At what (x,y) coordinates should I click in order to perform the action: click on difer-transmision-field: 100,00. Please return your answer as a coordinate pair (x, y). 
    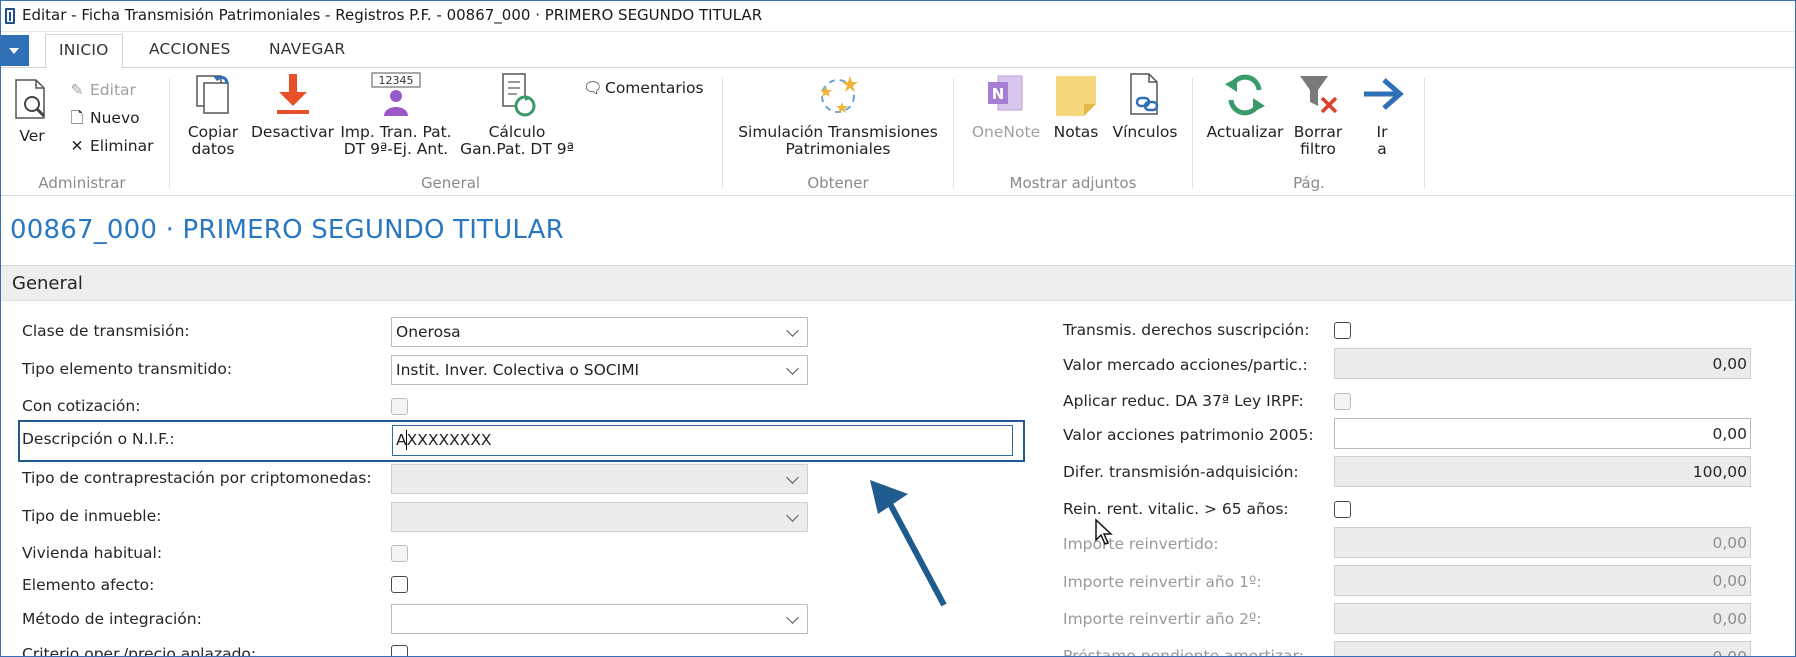
    Looking at the image, I should click on (1542, 471).